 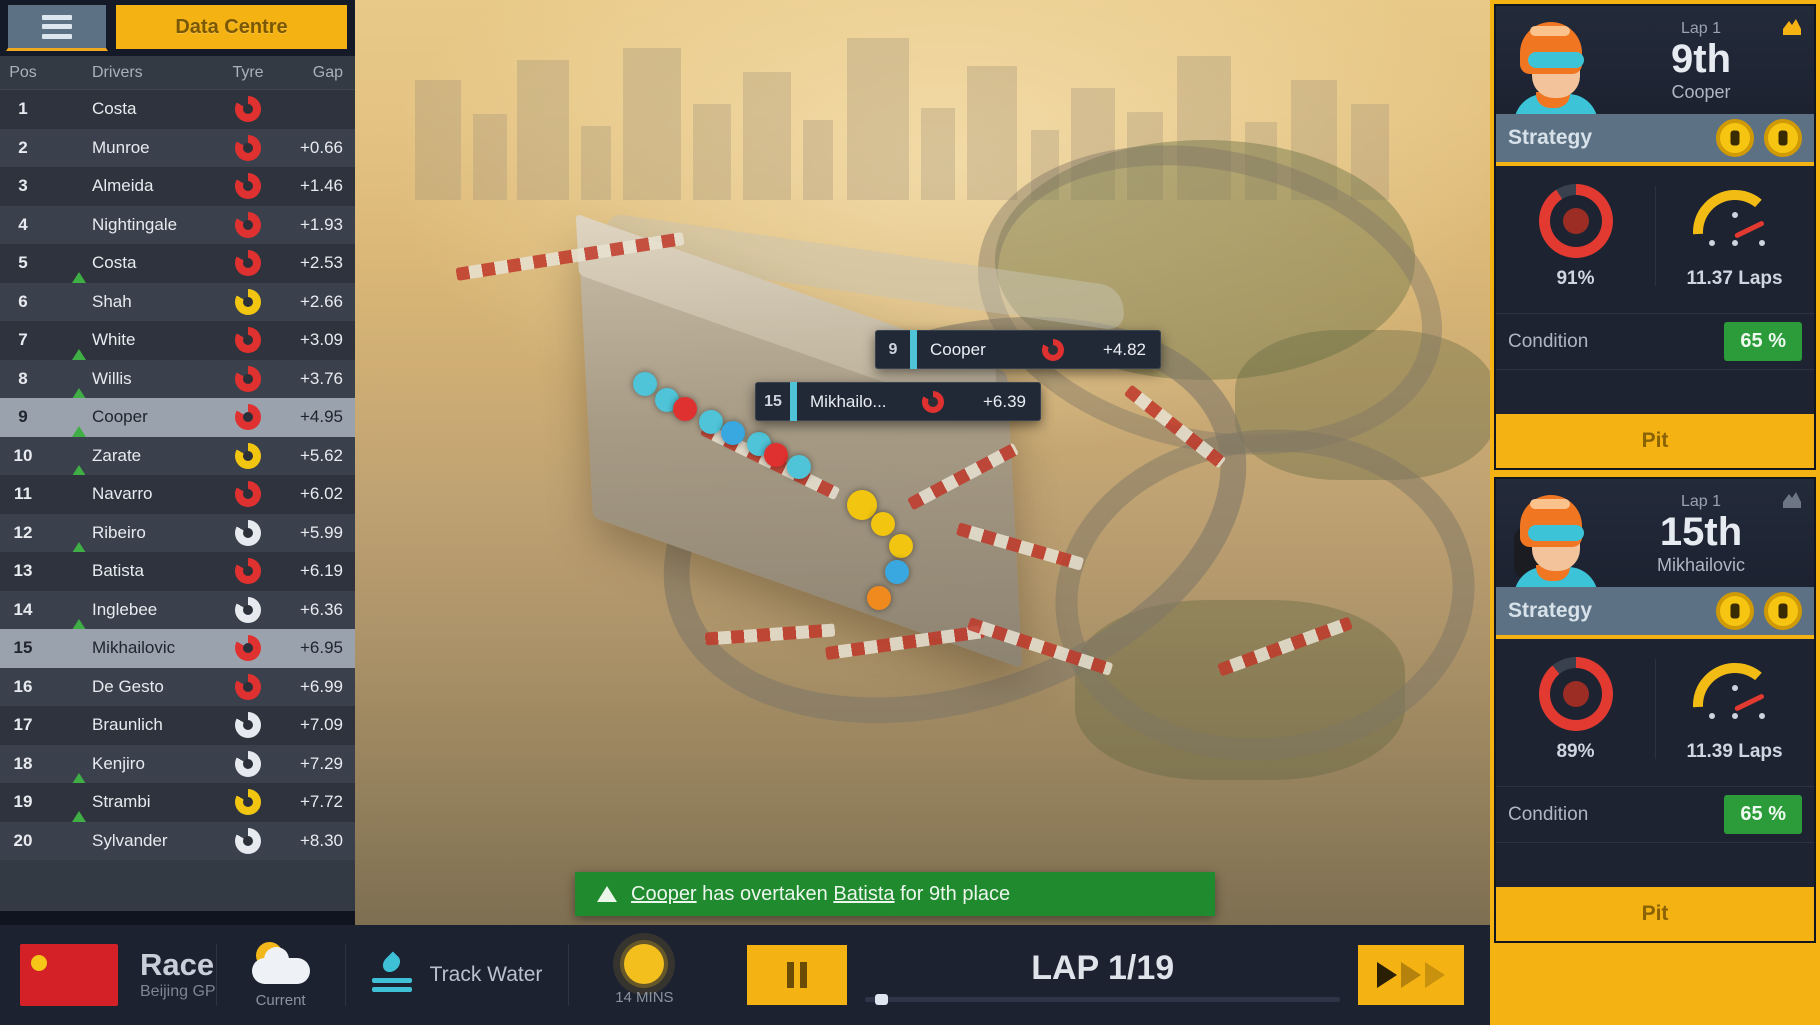 I want to click on row-driver-name: Batista, so click(x=118, y=571).